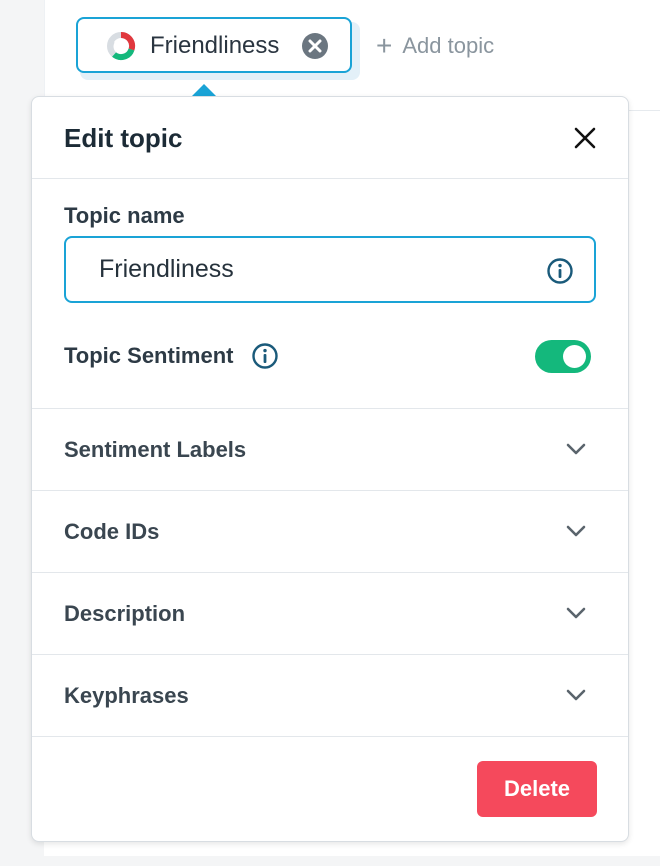 The image size is (660, 866). I want to click on section-label: Description, so click(125, 613).